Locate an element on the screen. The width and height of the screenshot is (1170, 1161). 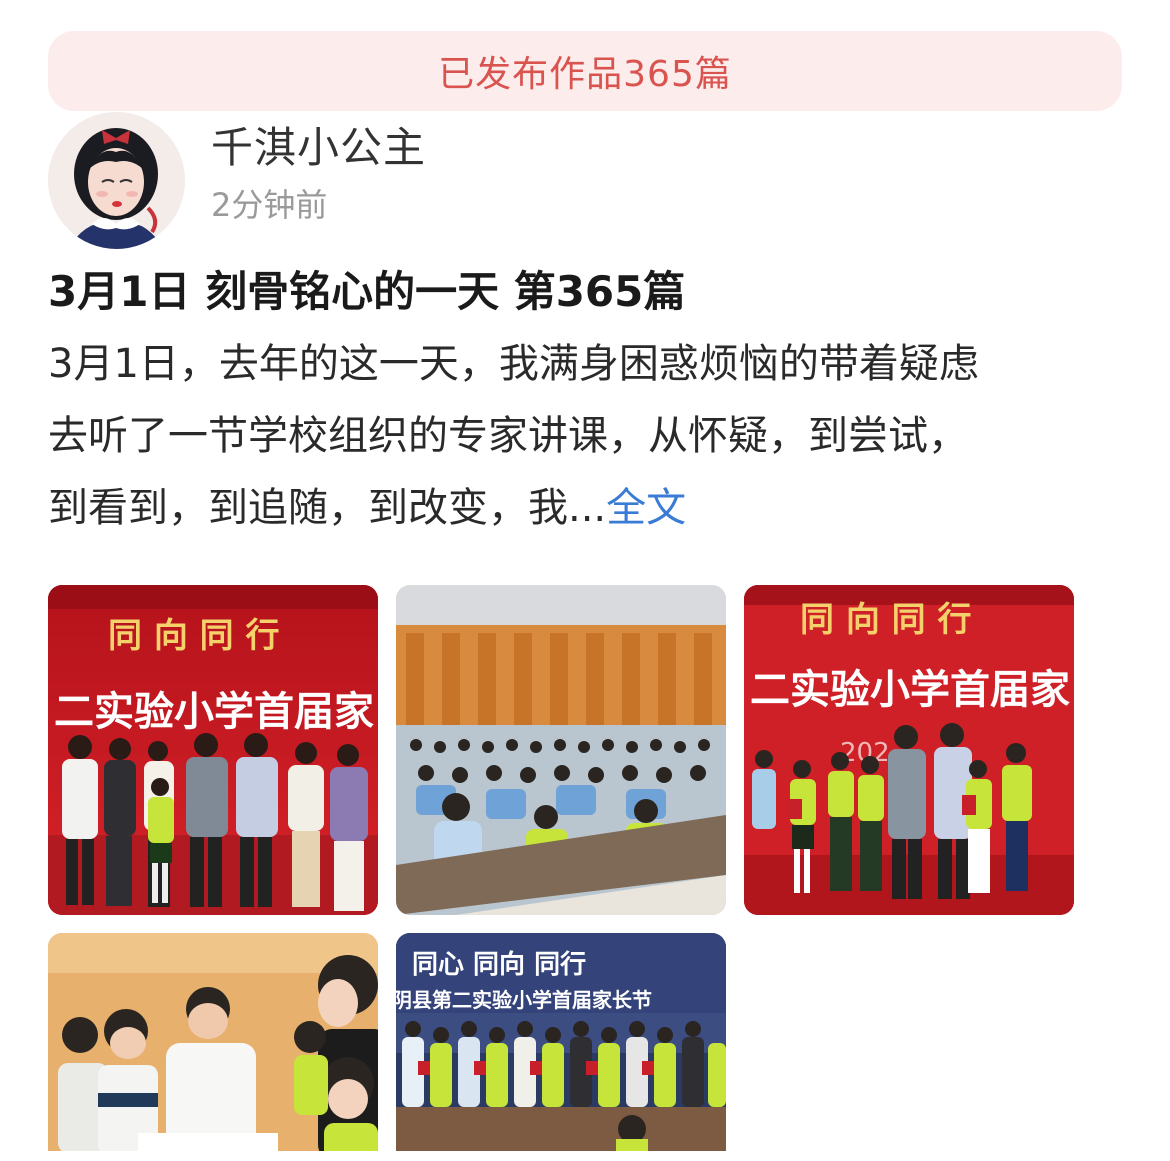
stage-photo-image: 同心 同向 同行 阴县第二实验小学首届家长节 is located at coordinates (561, 1042).